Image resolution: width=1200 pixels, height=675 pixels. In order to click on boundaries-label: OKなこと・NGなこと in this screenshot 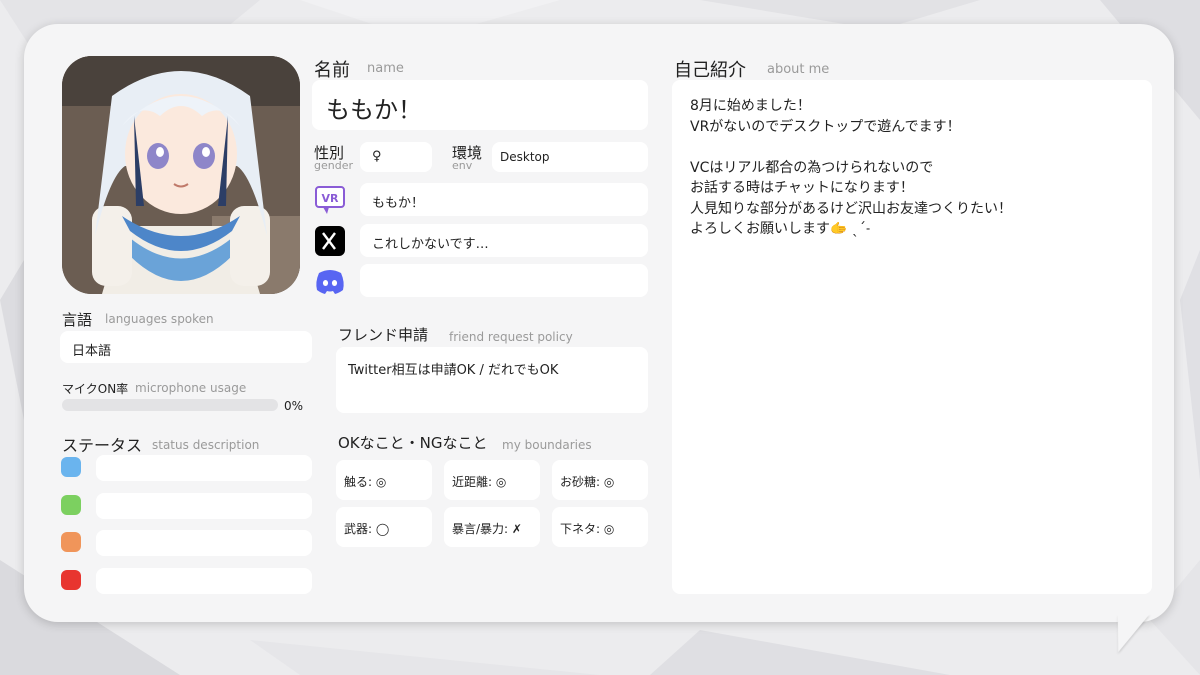, I will do `click(413, 443)`.